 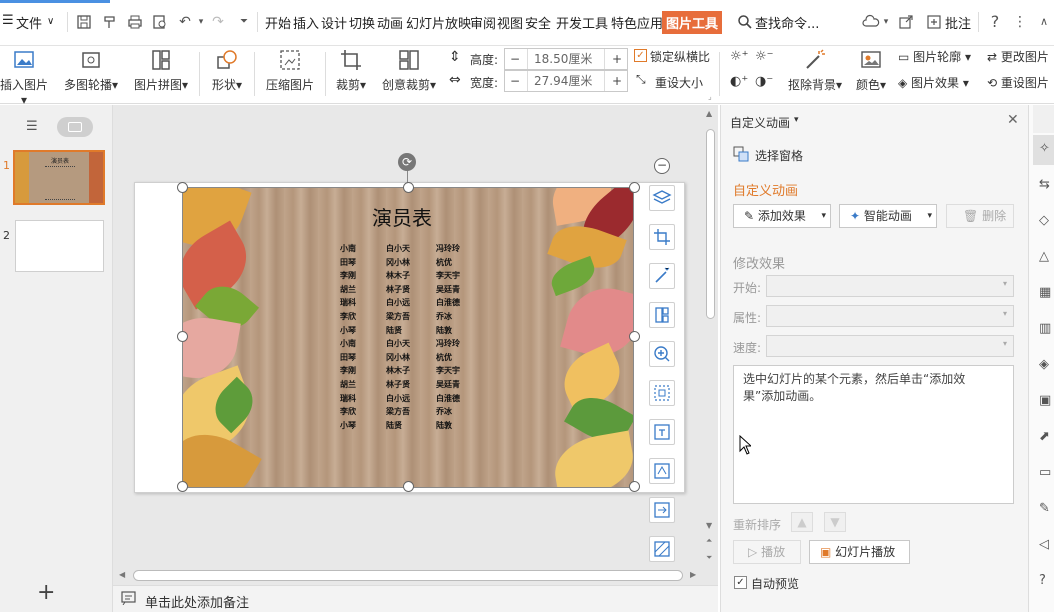 I want to click on tab-features: 特色应用, so click(x=637, y=22).